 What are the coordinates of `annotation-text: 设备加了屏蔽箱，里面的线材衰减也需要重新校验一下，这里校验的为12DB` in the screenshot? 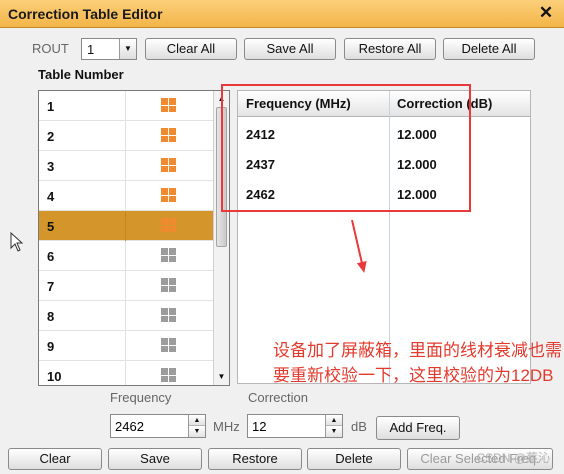 It's located at (417, 363).